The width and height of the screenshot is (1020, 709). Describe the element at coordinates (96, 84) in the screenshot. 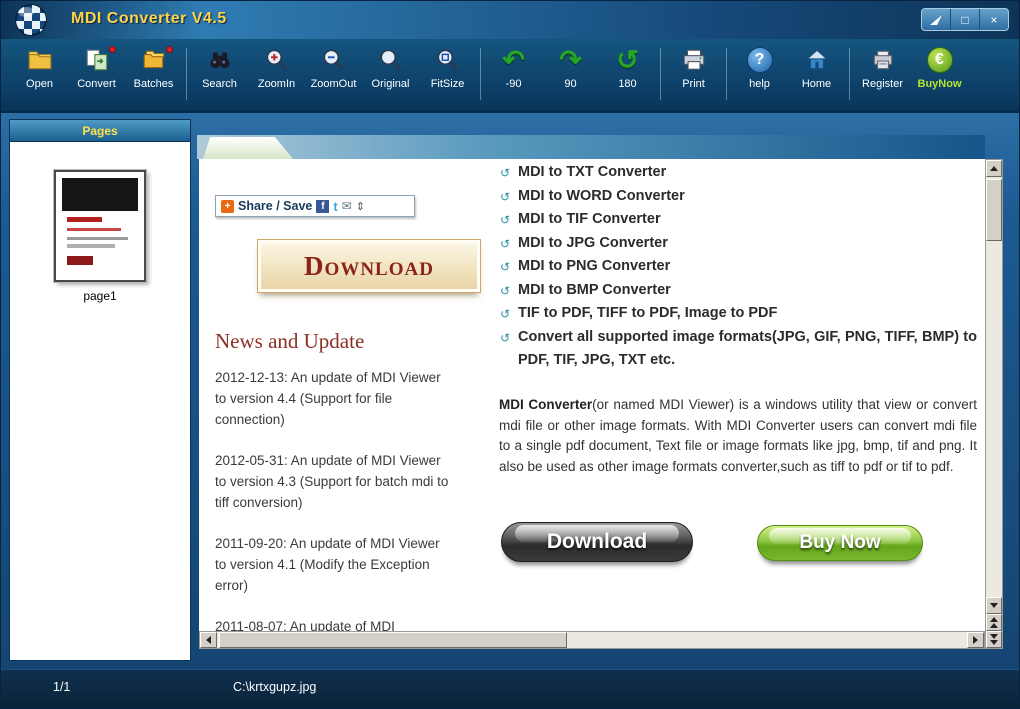

I see `toolbar-label: Convert` at that location.